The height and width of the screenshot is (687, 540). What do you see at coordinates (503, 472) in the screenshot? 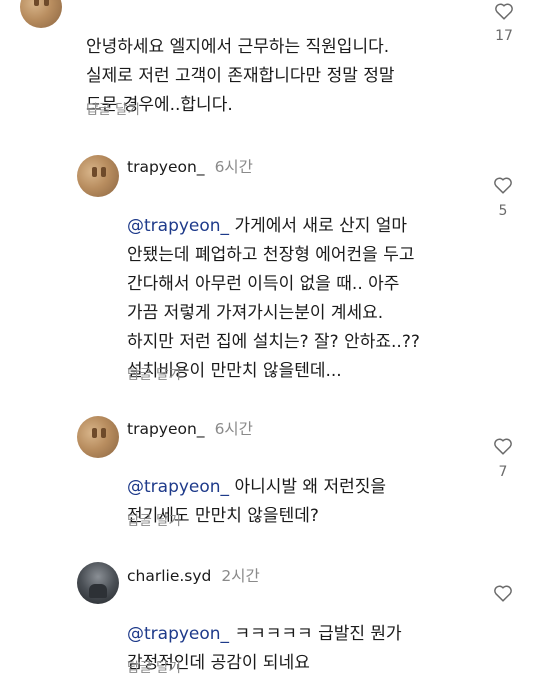
I see `like-count: 7` at bounding box center [503, 472].